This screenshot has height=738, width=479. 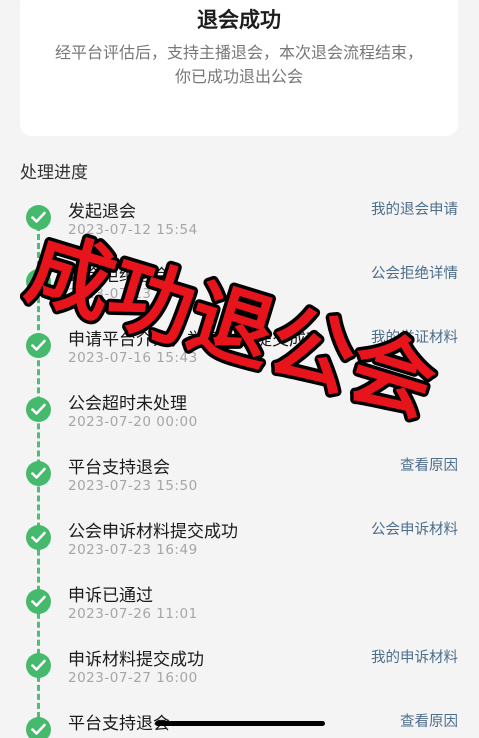 I want to click on step-link: 我的举证材料, so click(x=414, y=336).